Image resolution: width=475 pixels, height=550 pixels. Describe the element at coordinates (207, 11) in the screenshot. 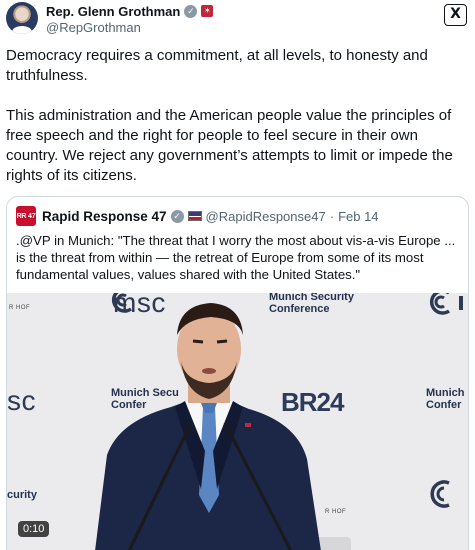

I see `government-label-icon: ✶` at that location.